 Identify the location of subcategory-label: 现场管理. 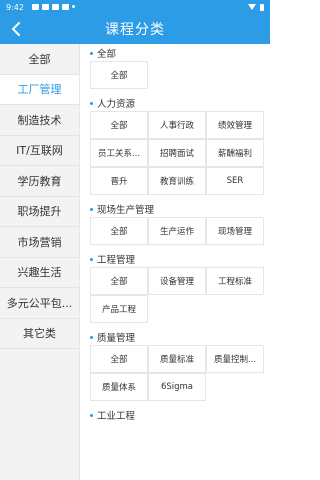
(234, 232).